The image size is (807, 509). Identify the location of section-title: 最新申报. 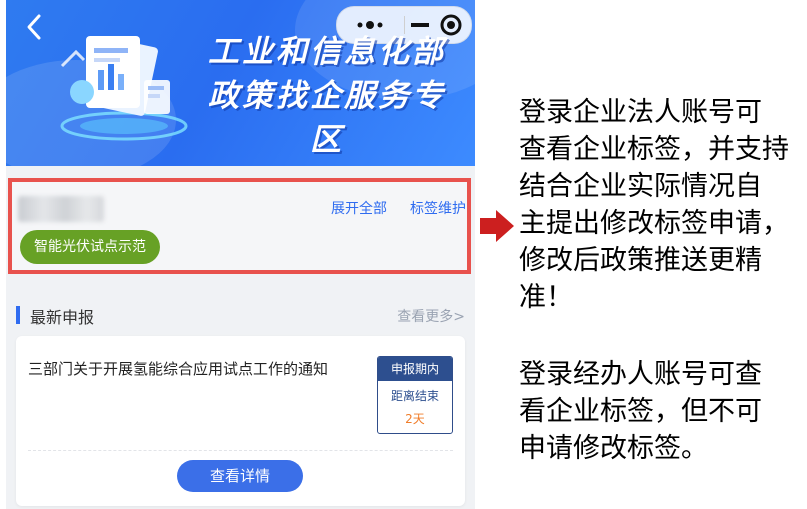
(62, 317).